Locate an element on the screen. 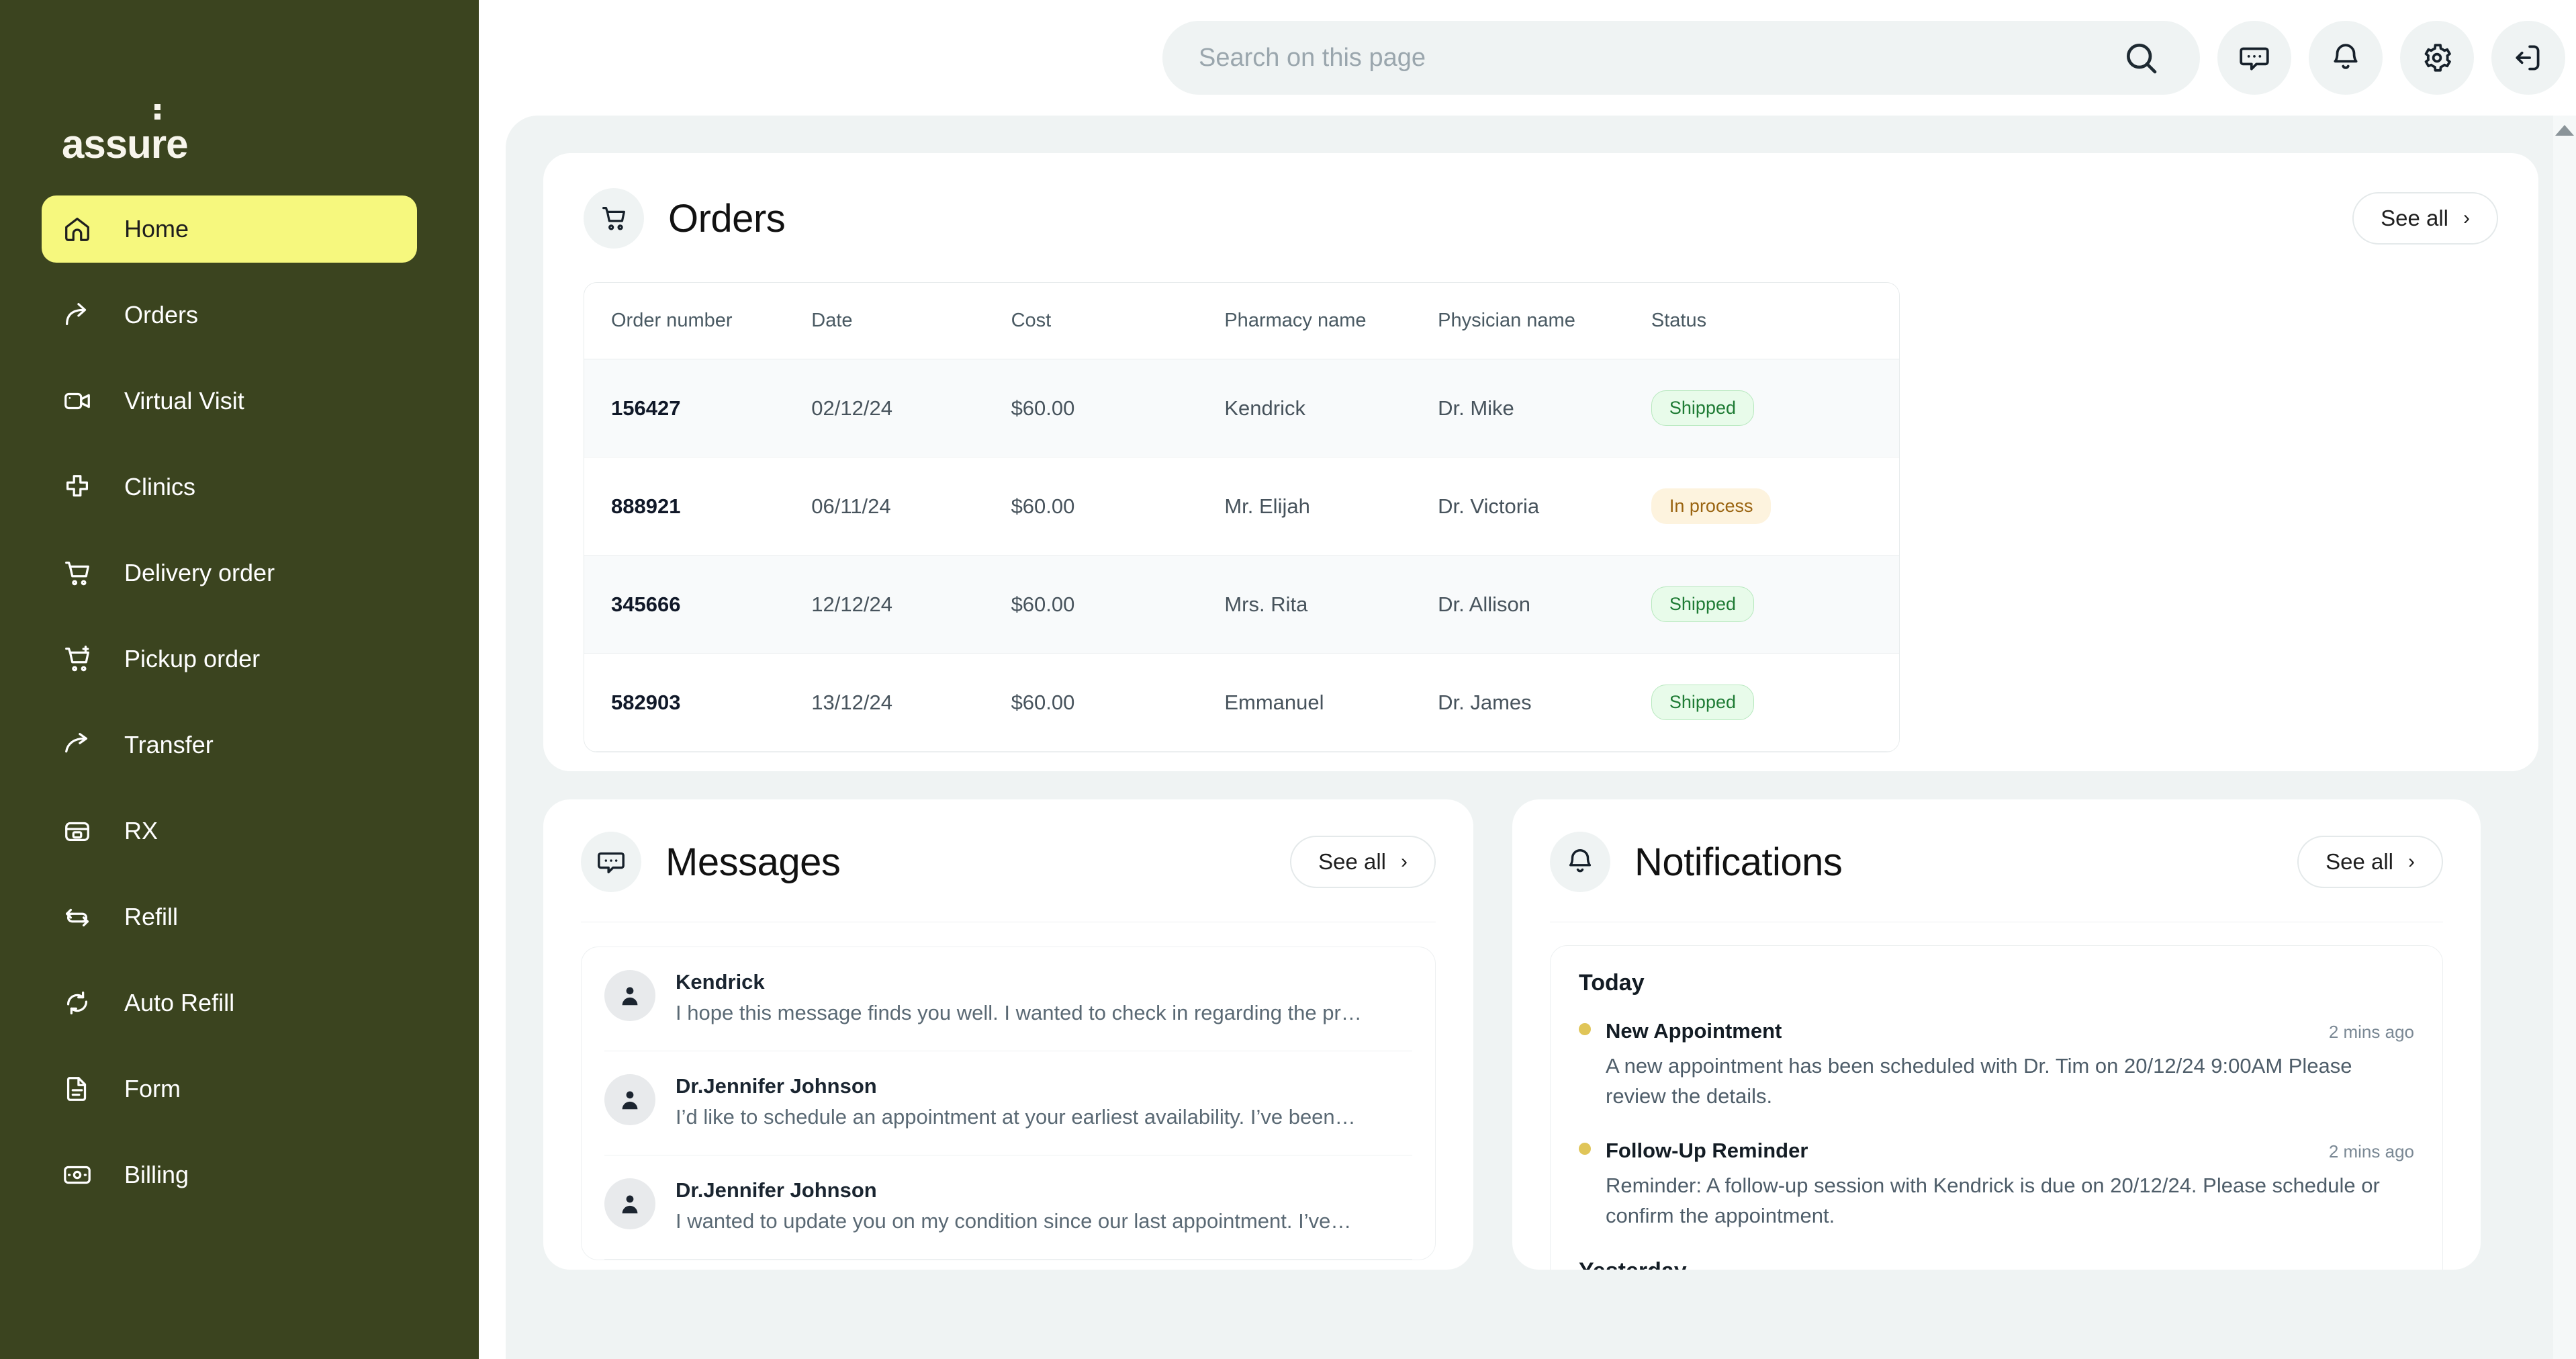  brand-logo-text-a: assu is located at coordinates (107, 144).